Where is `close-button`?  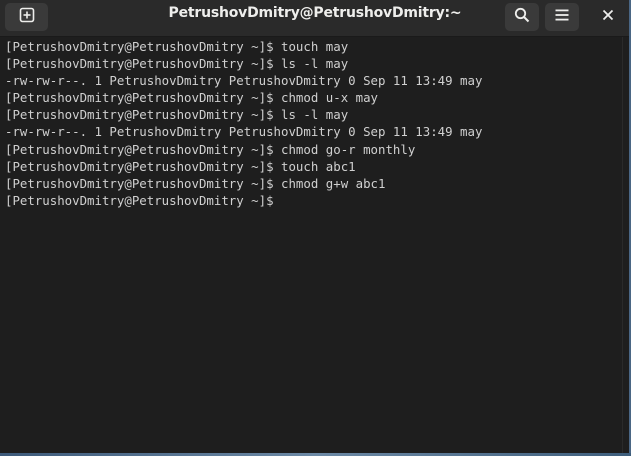
close-button is located at coordinates (608, 17).